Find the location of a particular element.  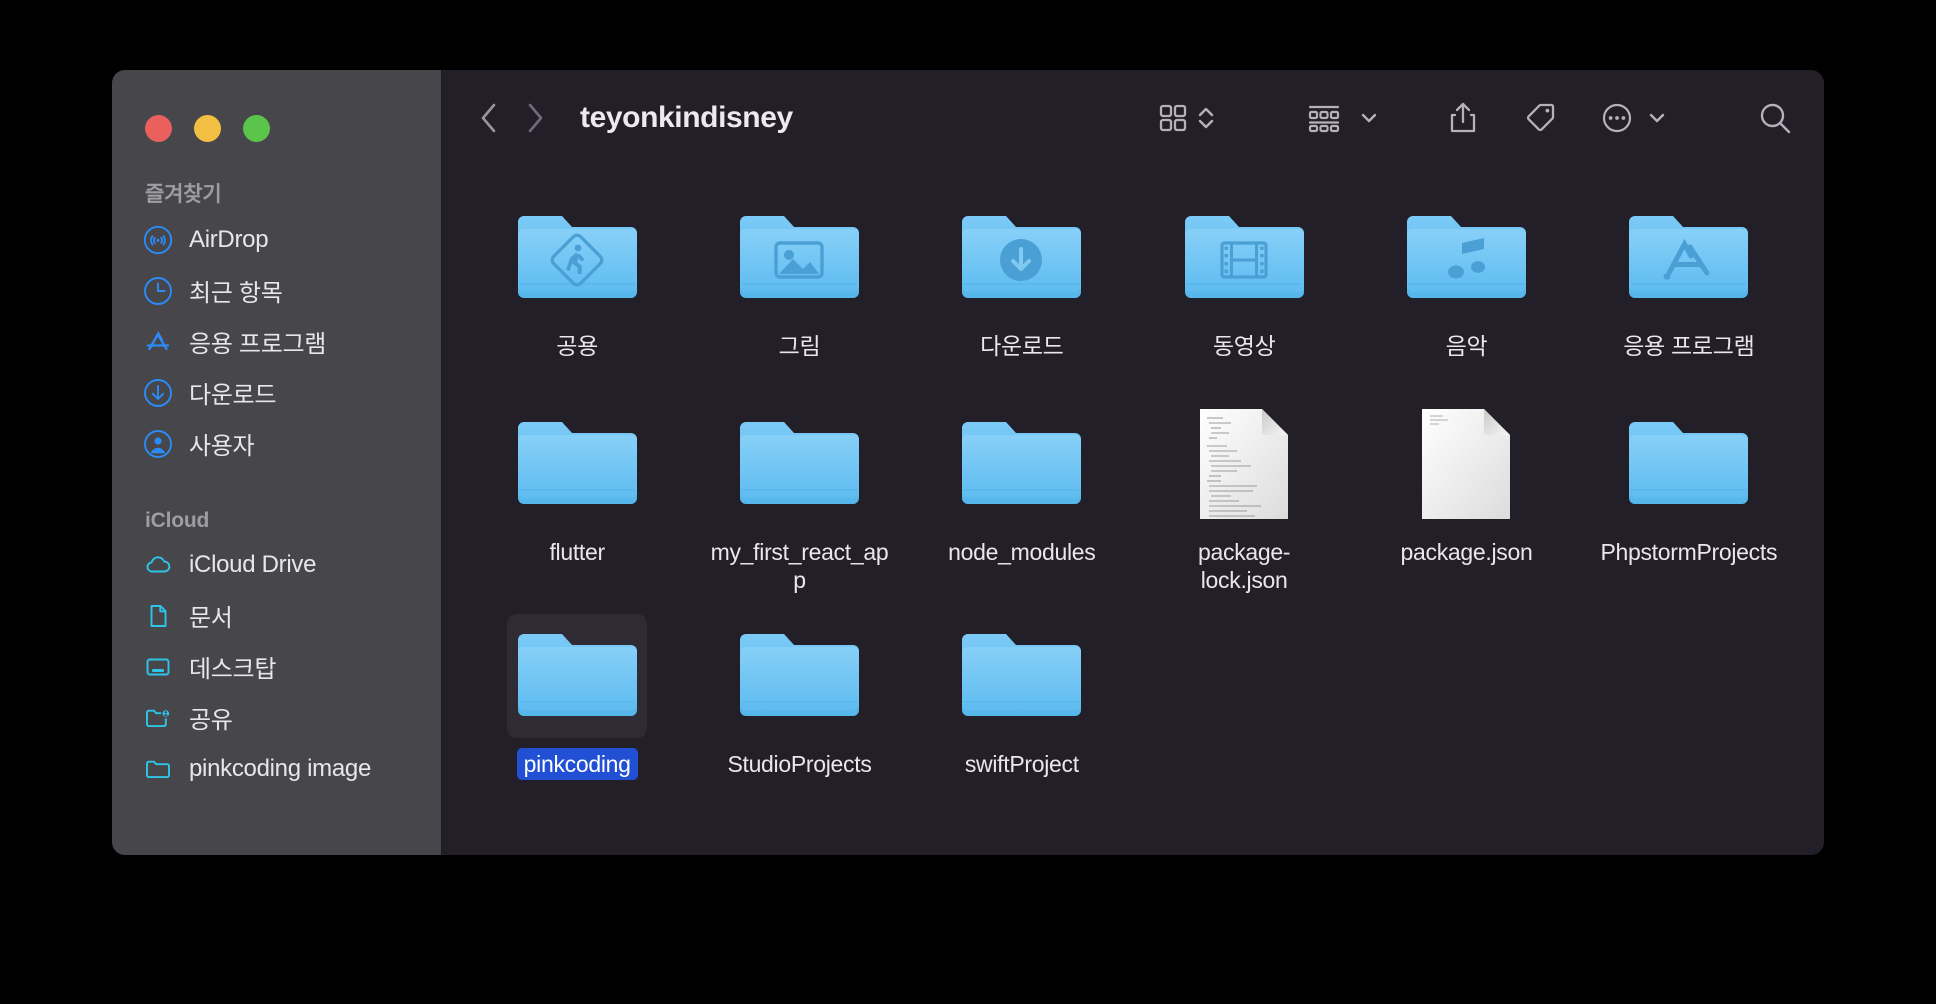

folder-downloads-icon is located at coordinates (1022, 258).